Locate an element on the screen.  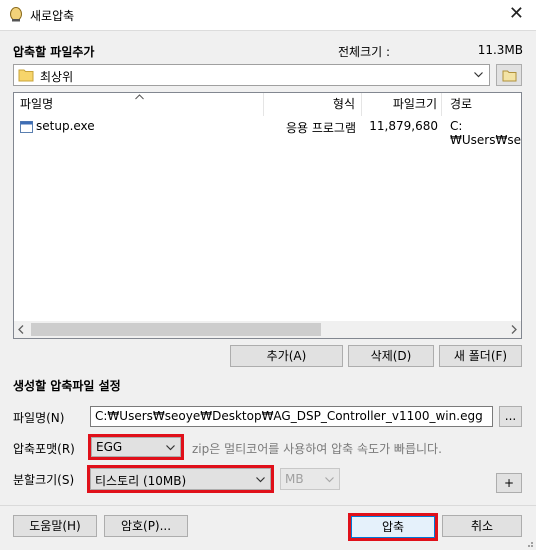
expand-options-button: + is located at coordinates (509, 483).